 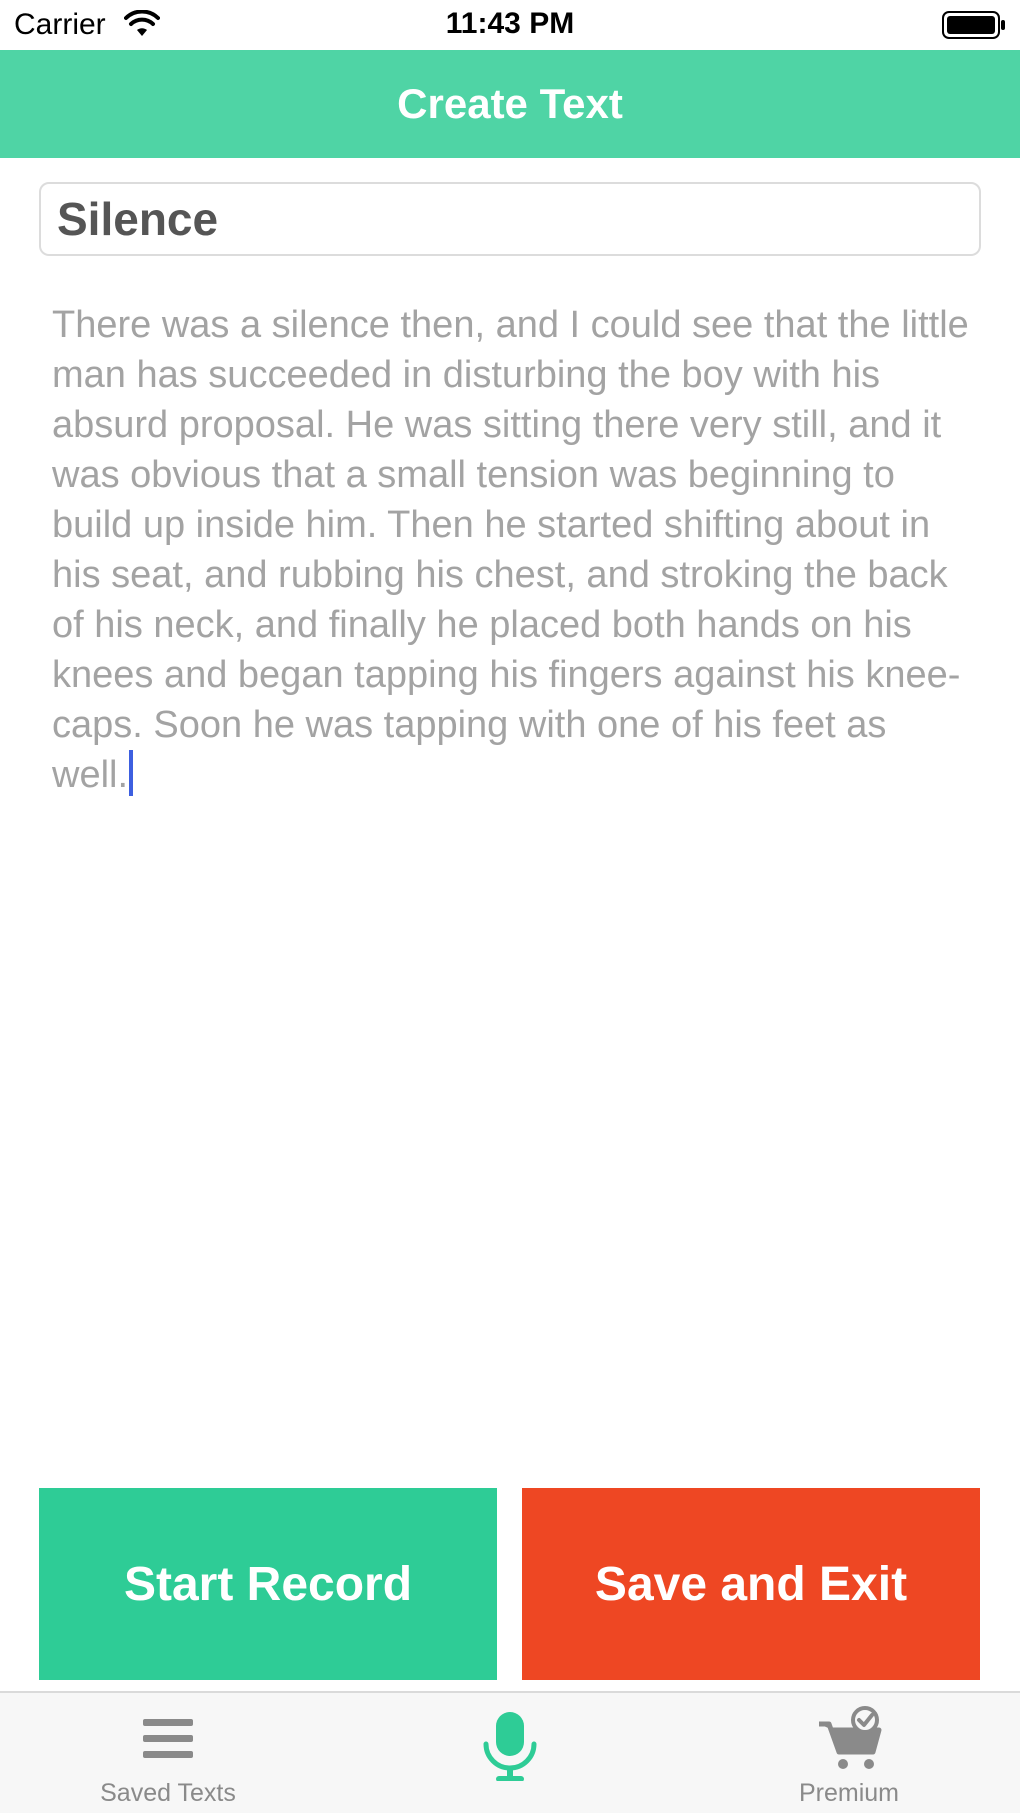 What do you see at coordinates (510, 219) in the screenshot?
I see `text-title-input` at bounding box center [510, 219].